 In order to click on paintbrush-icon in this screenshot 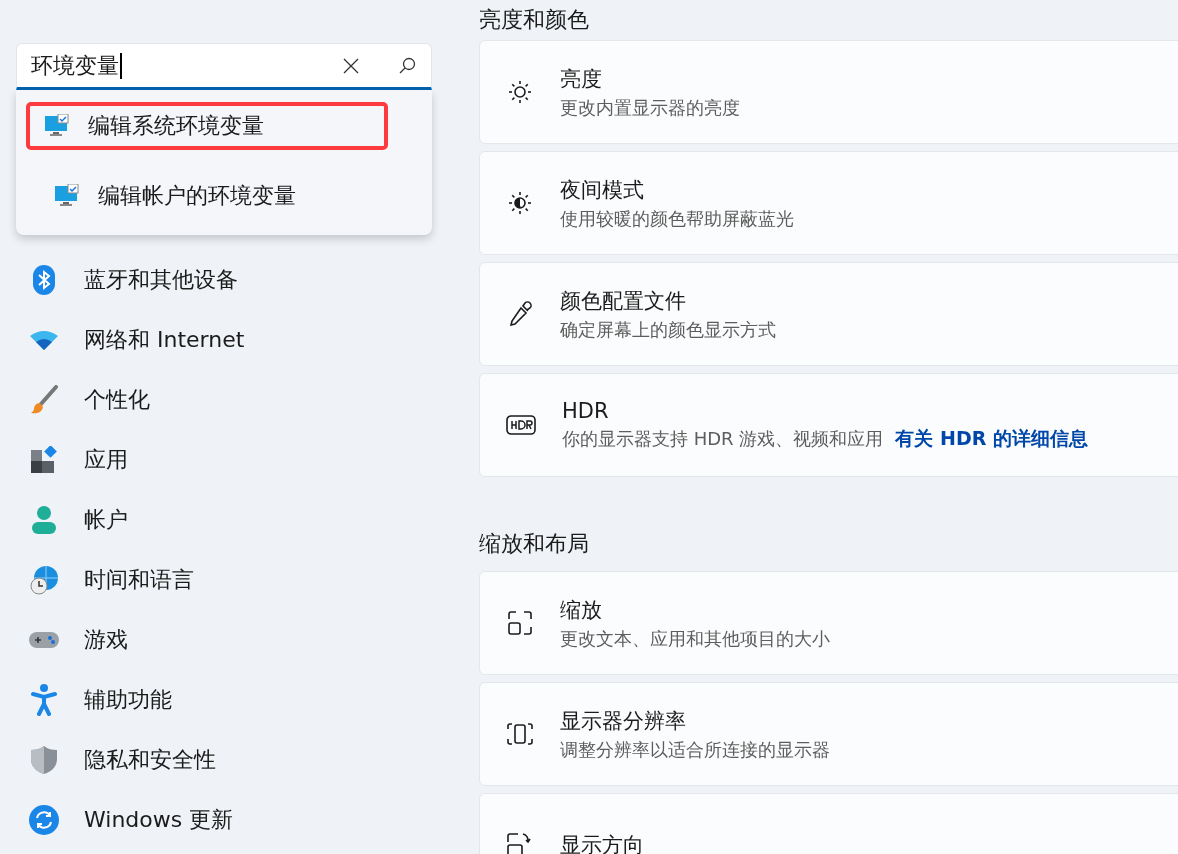, I will do `click(44, 400)`.